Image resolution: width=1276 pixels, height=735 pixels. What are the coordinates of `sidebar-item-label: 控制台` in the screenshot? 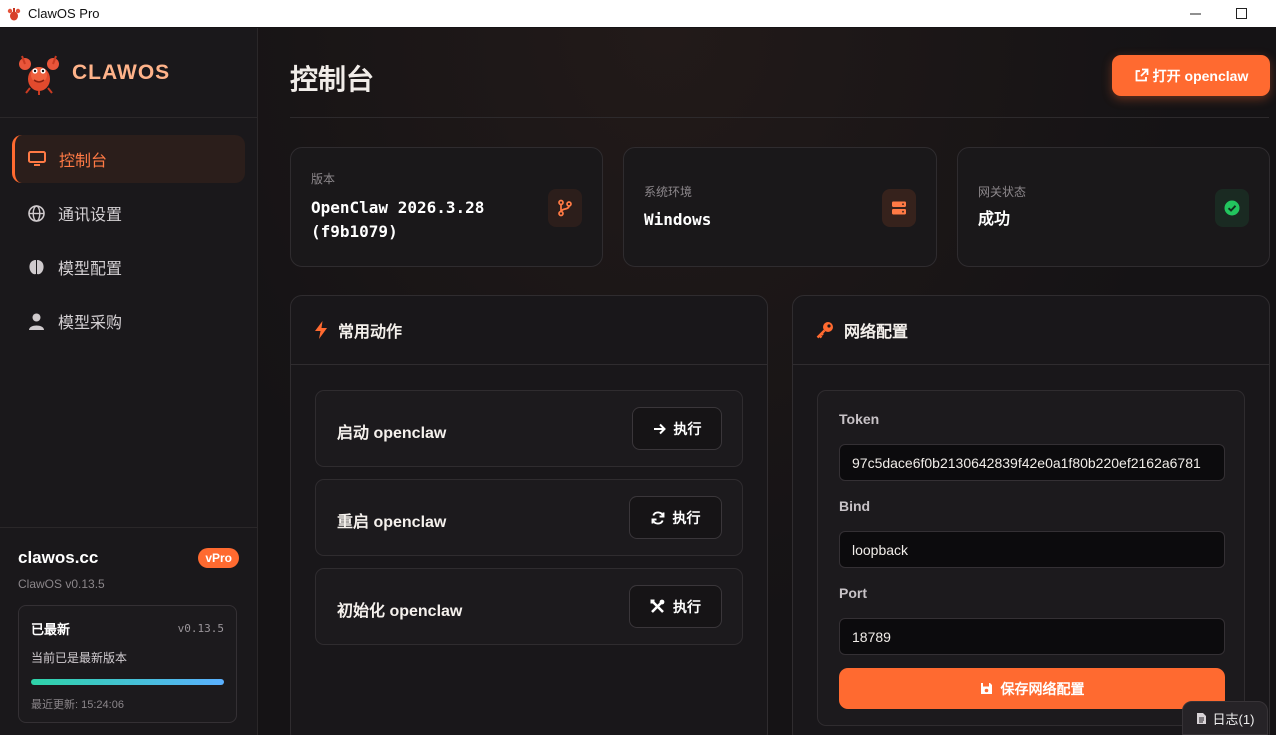 It's located at (83, 161).